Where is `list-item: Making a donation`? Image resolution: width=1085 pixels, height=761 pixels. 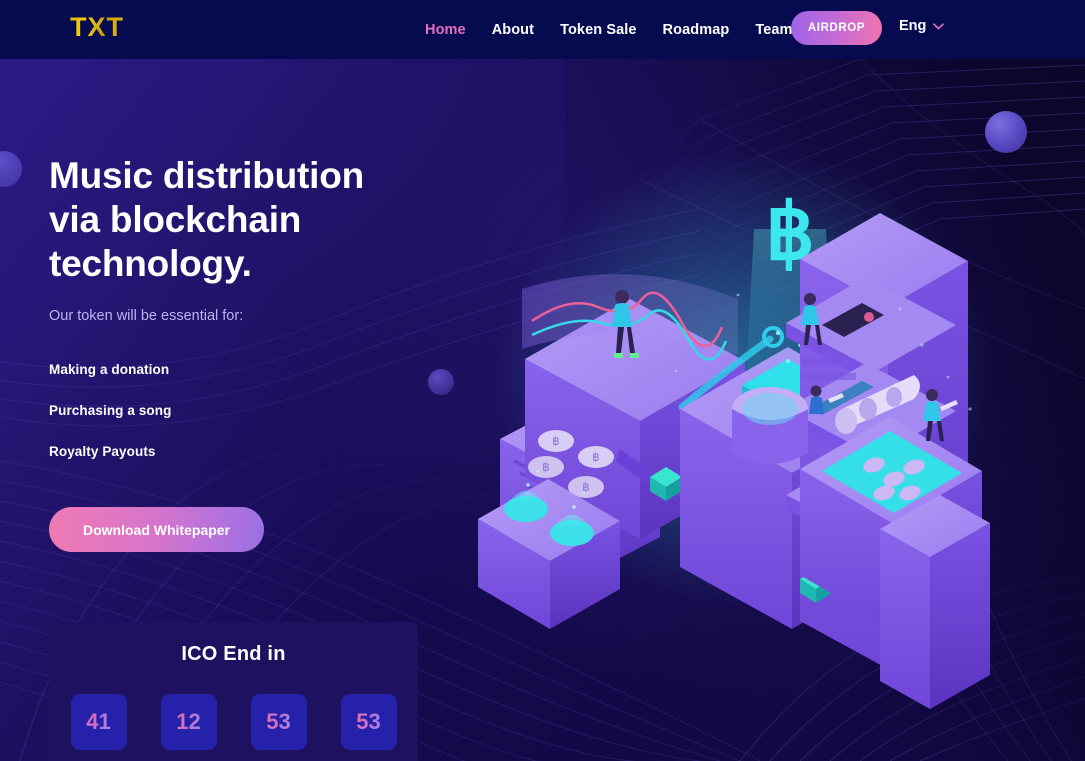
list-item: Making a donation is located at coordinates (109, 369).